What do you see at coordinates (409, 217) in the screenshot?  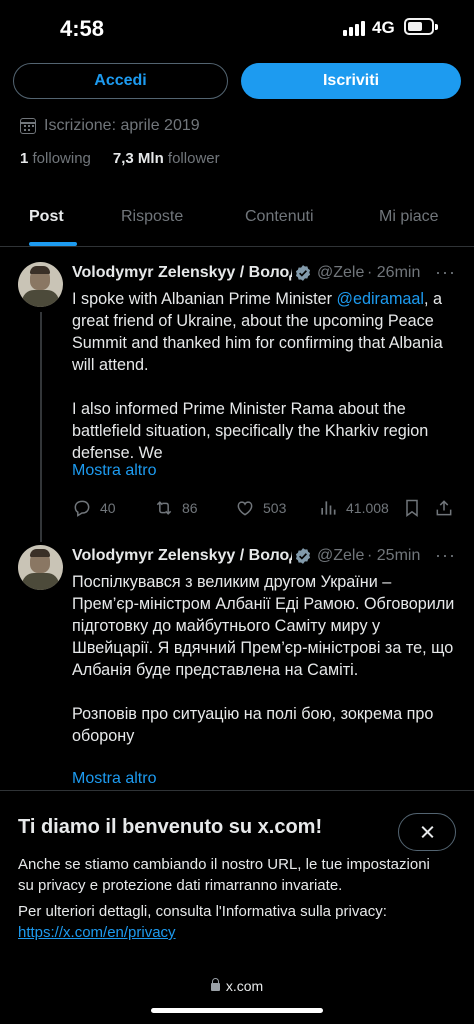 I see `tab-likes: Mi piace` at bounding box center [409, 217].